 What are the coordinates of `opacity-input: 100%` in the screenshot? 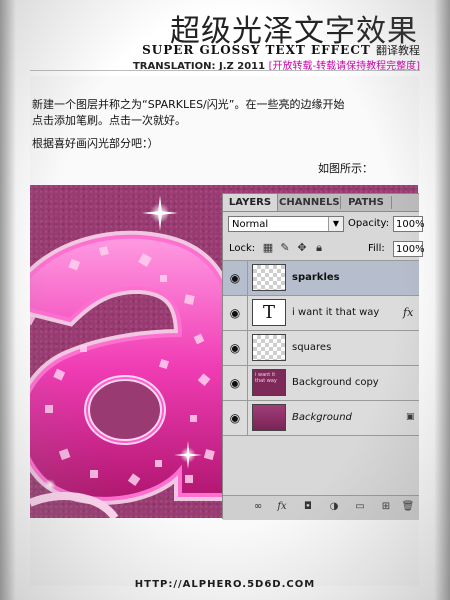 It's located at (409, 224).